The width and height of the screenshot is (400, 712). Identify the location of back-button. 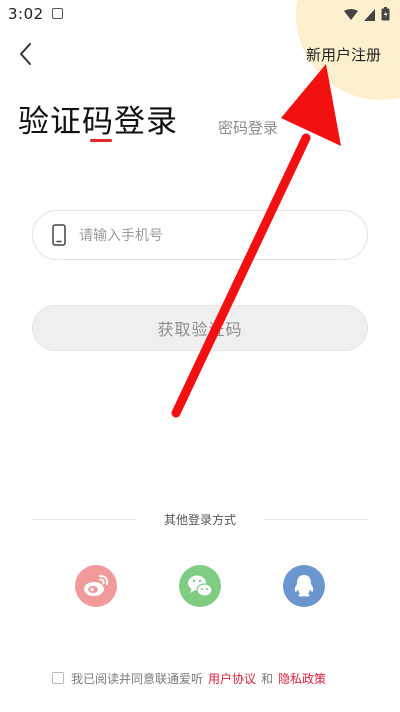
(27, 54).